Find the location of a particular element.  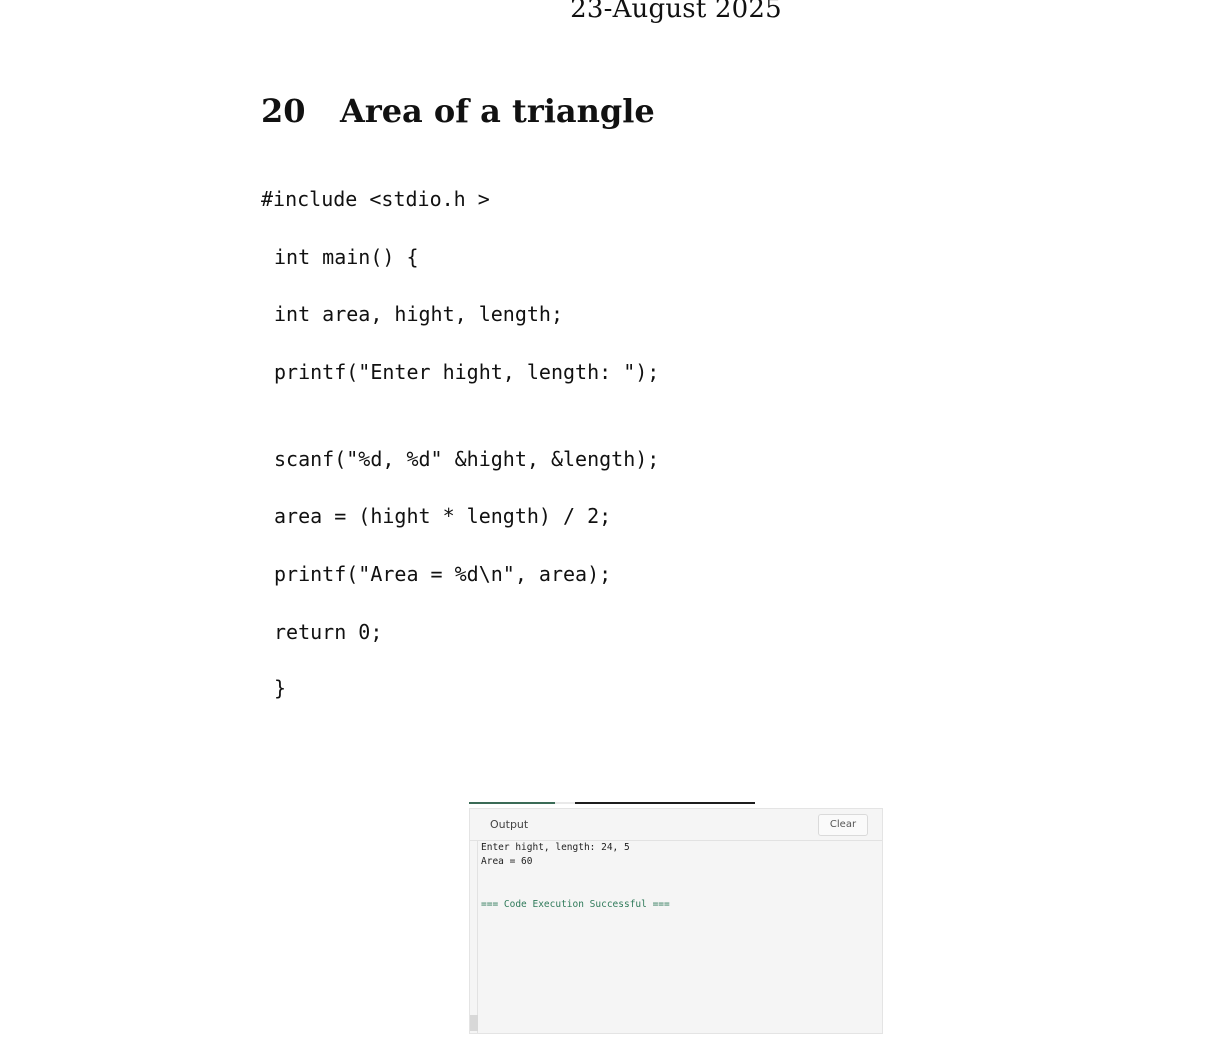

code-line: int area, hight, length; is located at coordinates (418, 314).